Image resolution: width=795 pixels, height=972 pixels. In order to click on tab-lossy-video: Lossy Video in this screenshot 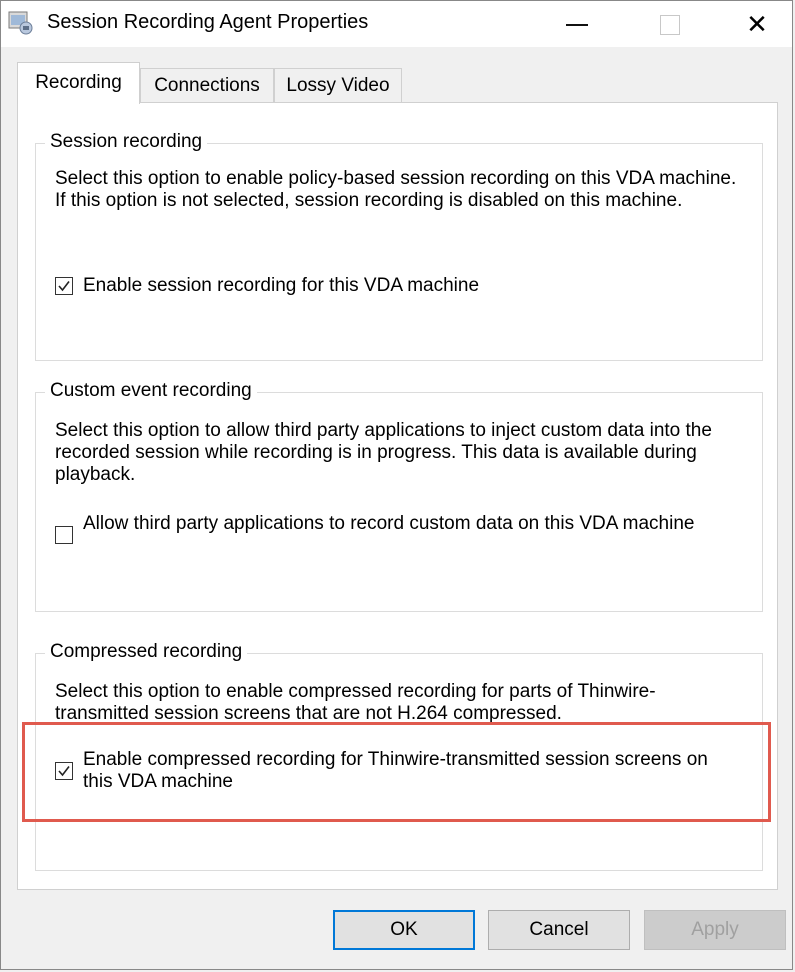, I will do `click(338, 85)`.